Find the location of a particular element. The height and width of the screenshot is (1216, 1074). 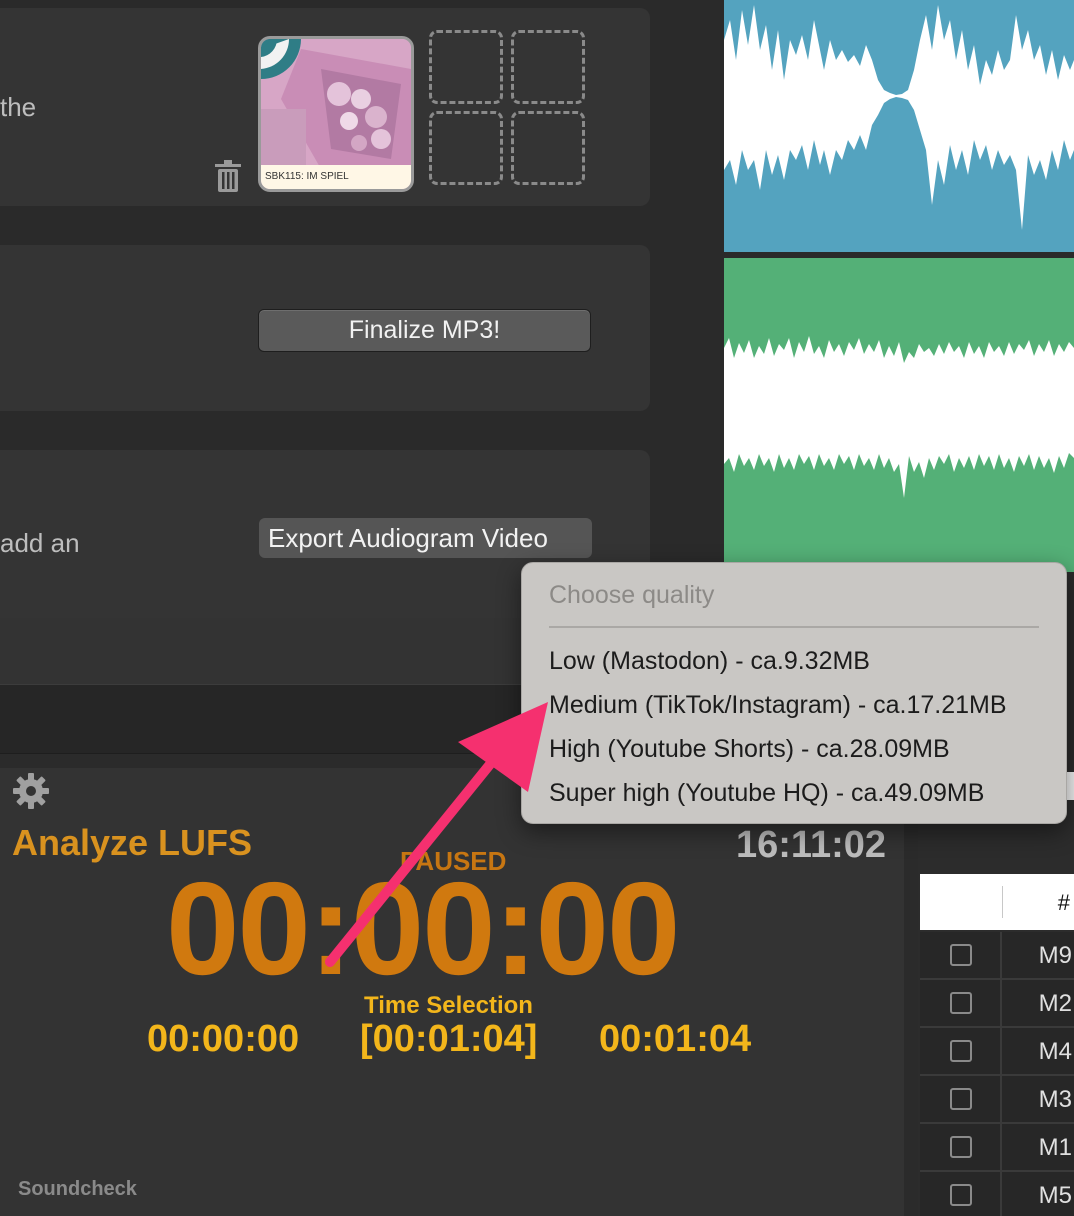

menu-item-high: High (Youtube Shorts) - ca.28.09MB is located at coordinates (749, 749).